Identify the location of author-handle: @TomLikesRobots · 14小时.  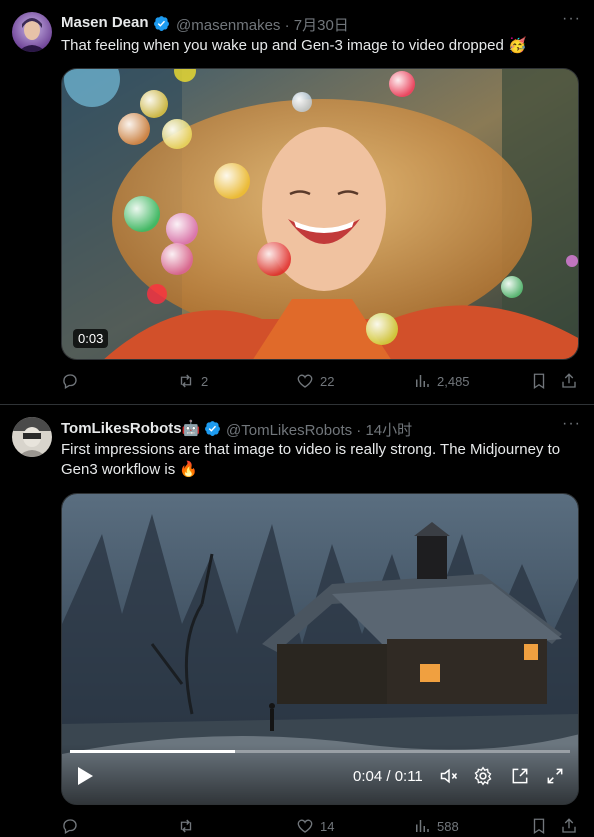
(319, 429).